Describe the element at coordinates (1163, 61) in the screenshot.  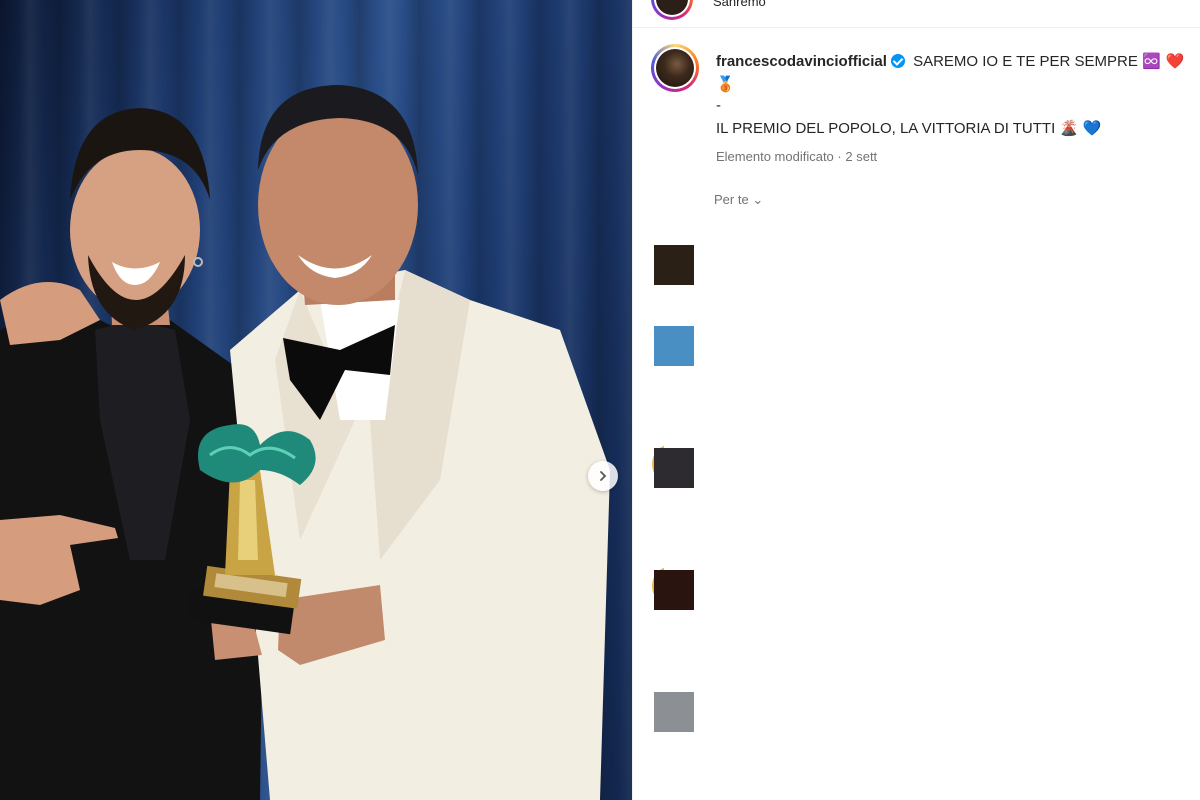
I see `caption-line-1-emojis: ♾️ ❤️` at that location.